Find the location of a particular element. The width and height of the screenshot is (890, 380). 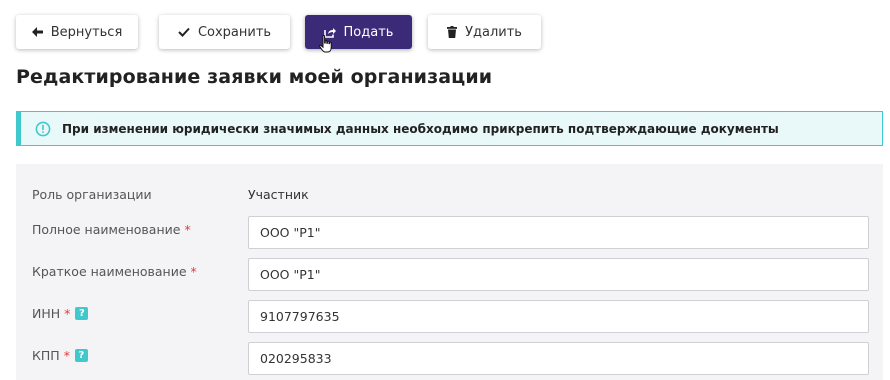

role-value: Участник is located at coordinates (278, 194).